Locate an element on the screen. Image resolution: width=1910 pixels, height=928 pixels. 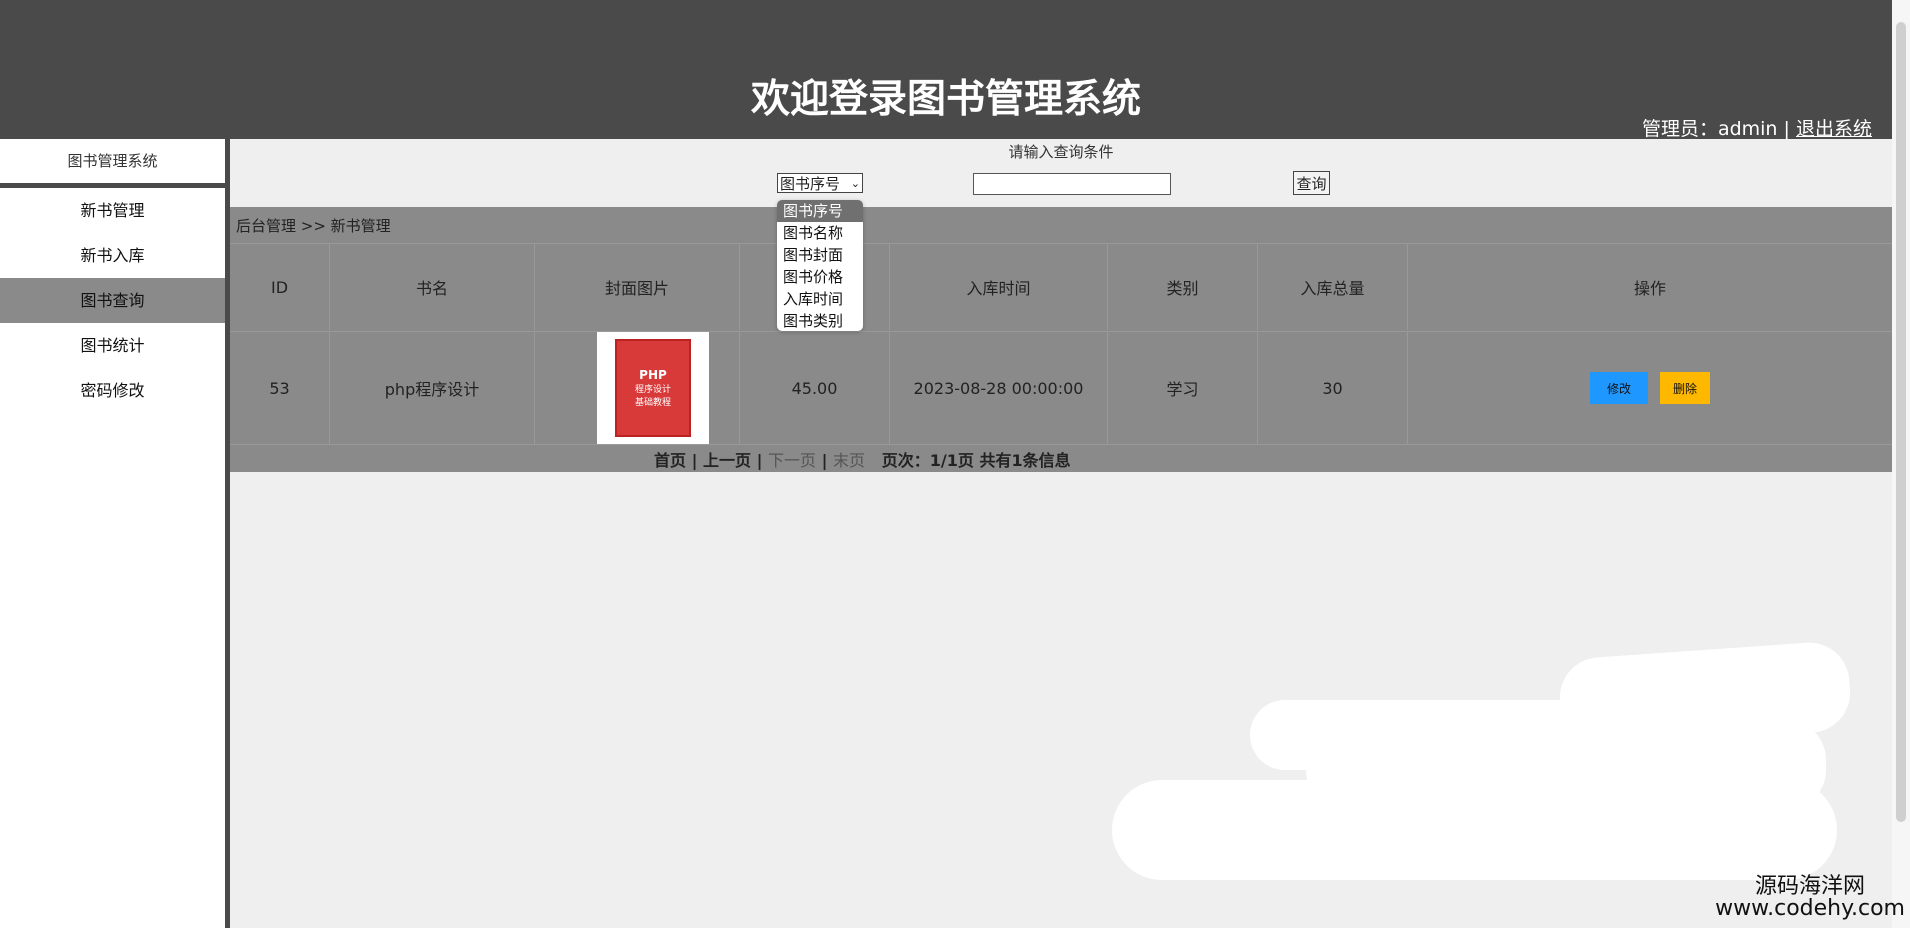
cell-category: 学习 is located at coordinates (1183, 388).